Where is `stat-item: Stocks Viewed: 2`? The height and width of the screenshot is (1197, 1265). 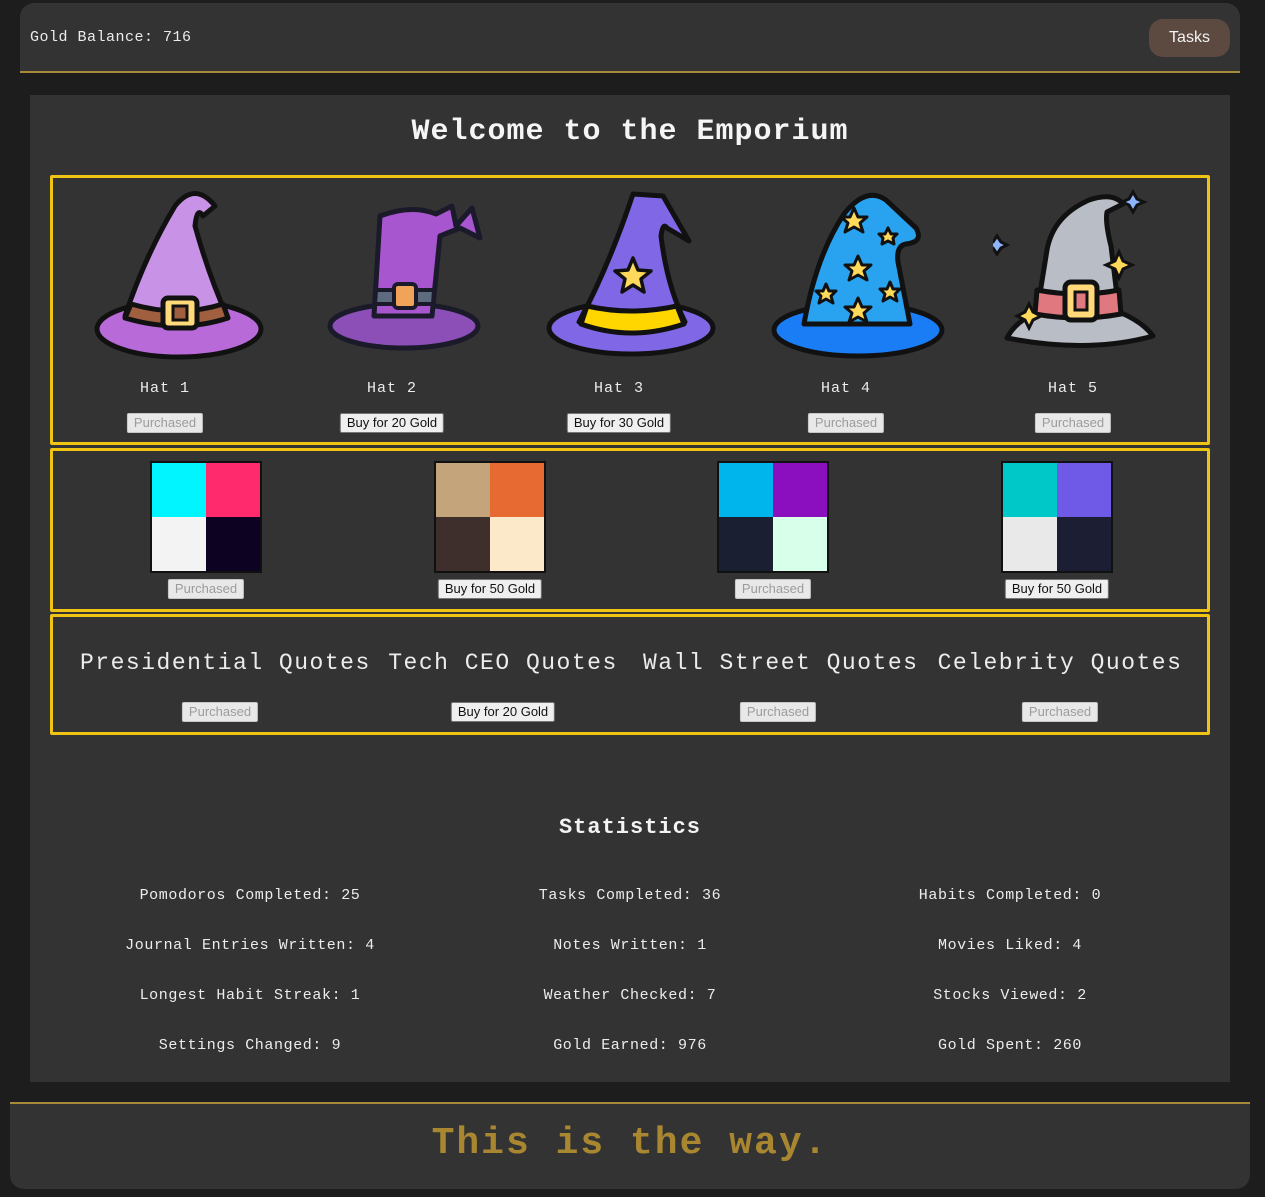 stat-item: Stocks Viewed: 2 is located at coordinates (1010, 995).